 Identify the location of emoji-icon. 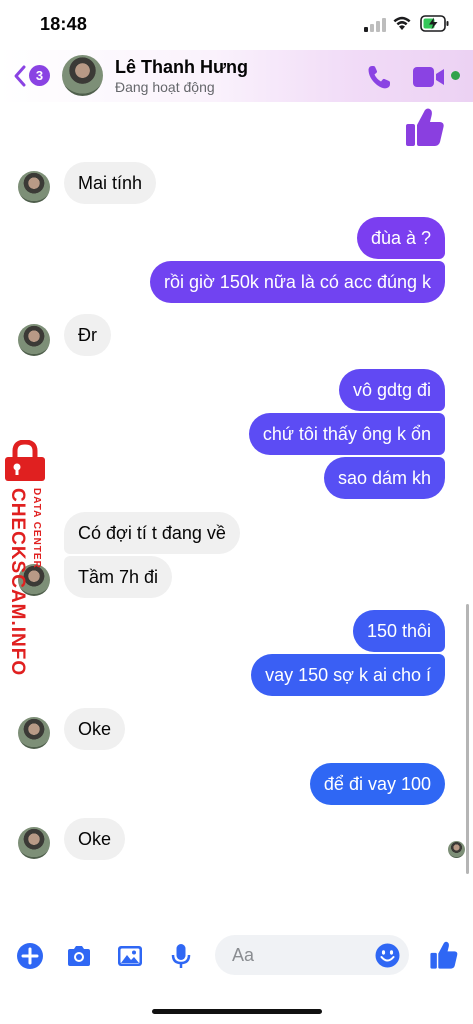
(387, 955).